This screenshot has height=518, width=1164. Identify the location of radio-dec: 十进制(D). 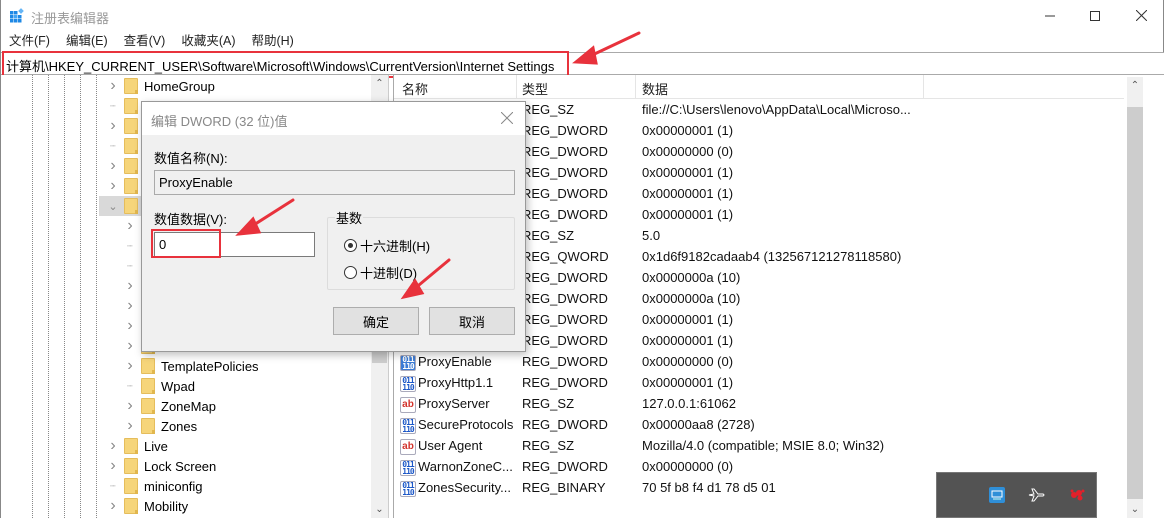
(380, 272).